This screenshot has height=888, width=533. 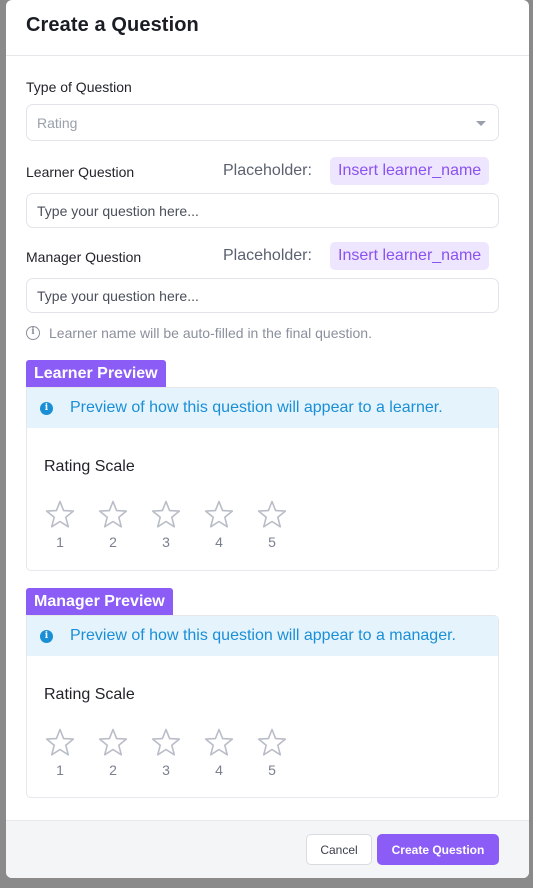 What do you see at coordinates (339, 849) in the screenshot?
I see `cancel-button: Cancel` at bounding box center [339, 849].